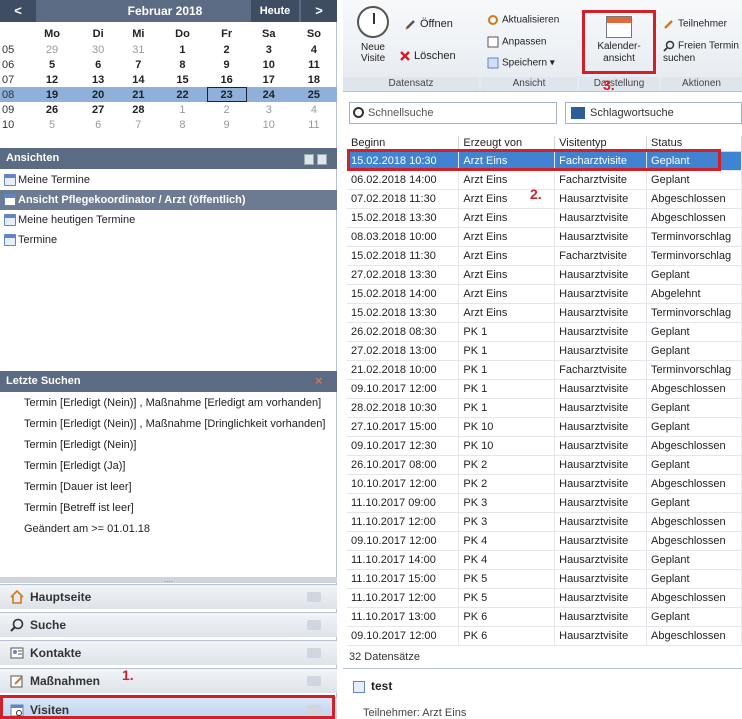 The height and width of the screenshot is (719, 742). Describe the element at coordinates (168, 652) in the screenshot. I see `nav-button-contacts: Kontakte` at that location.